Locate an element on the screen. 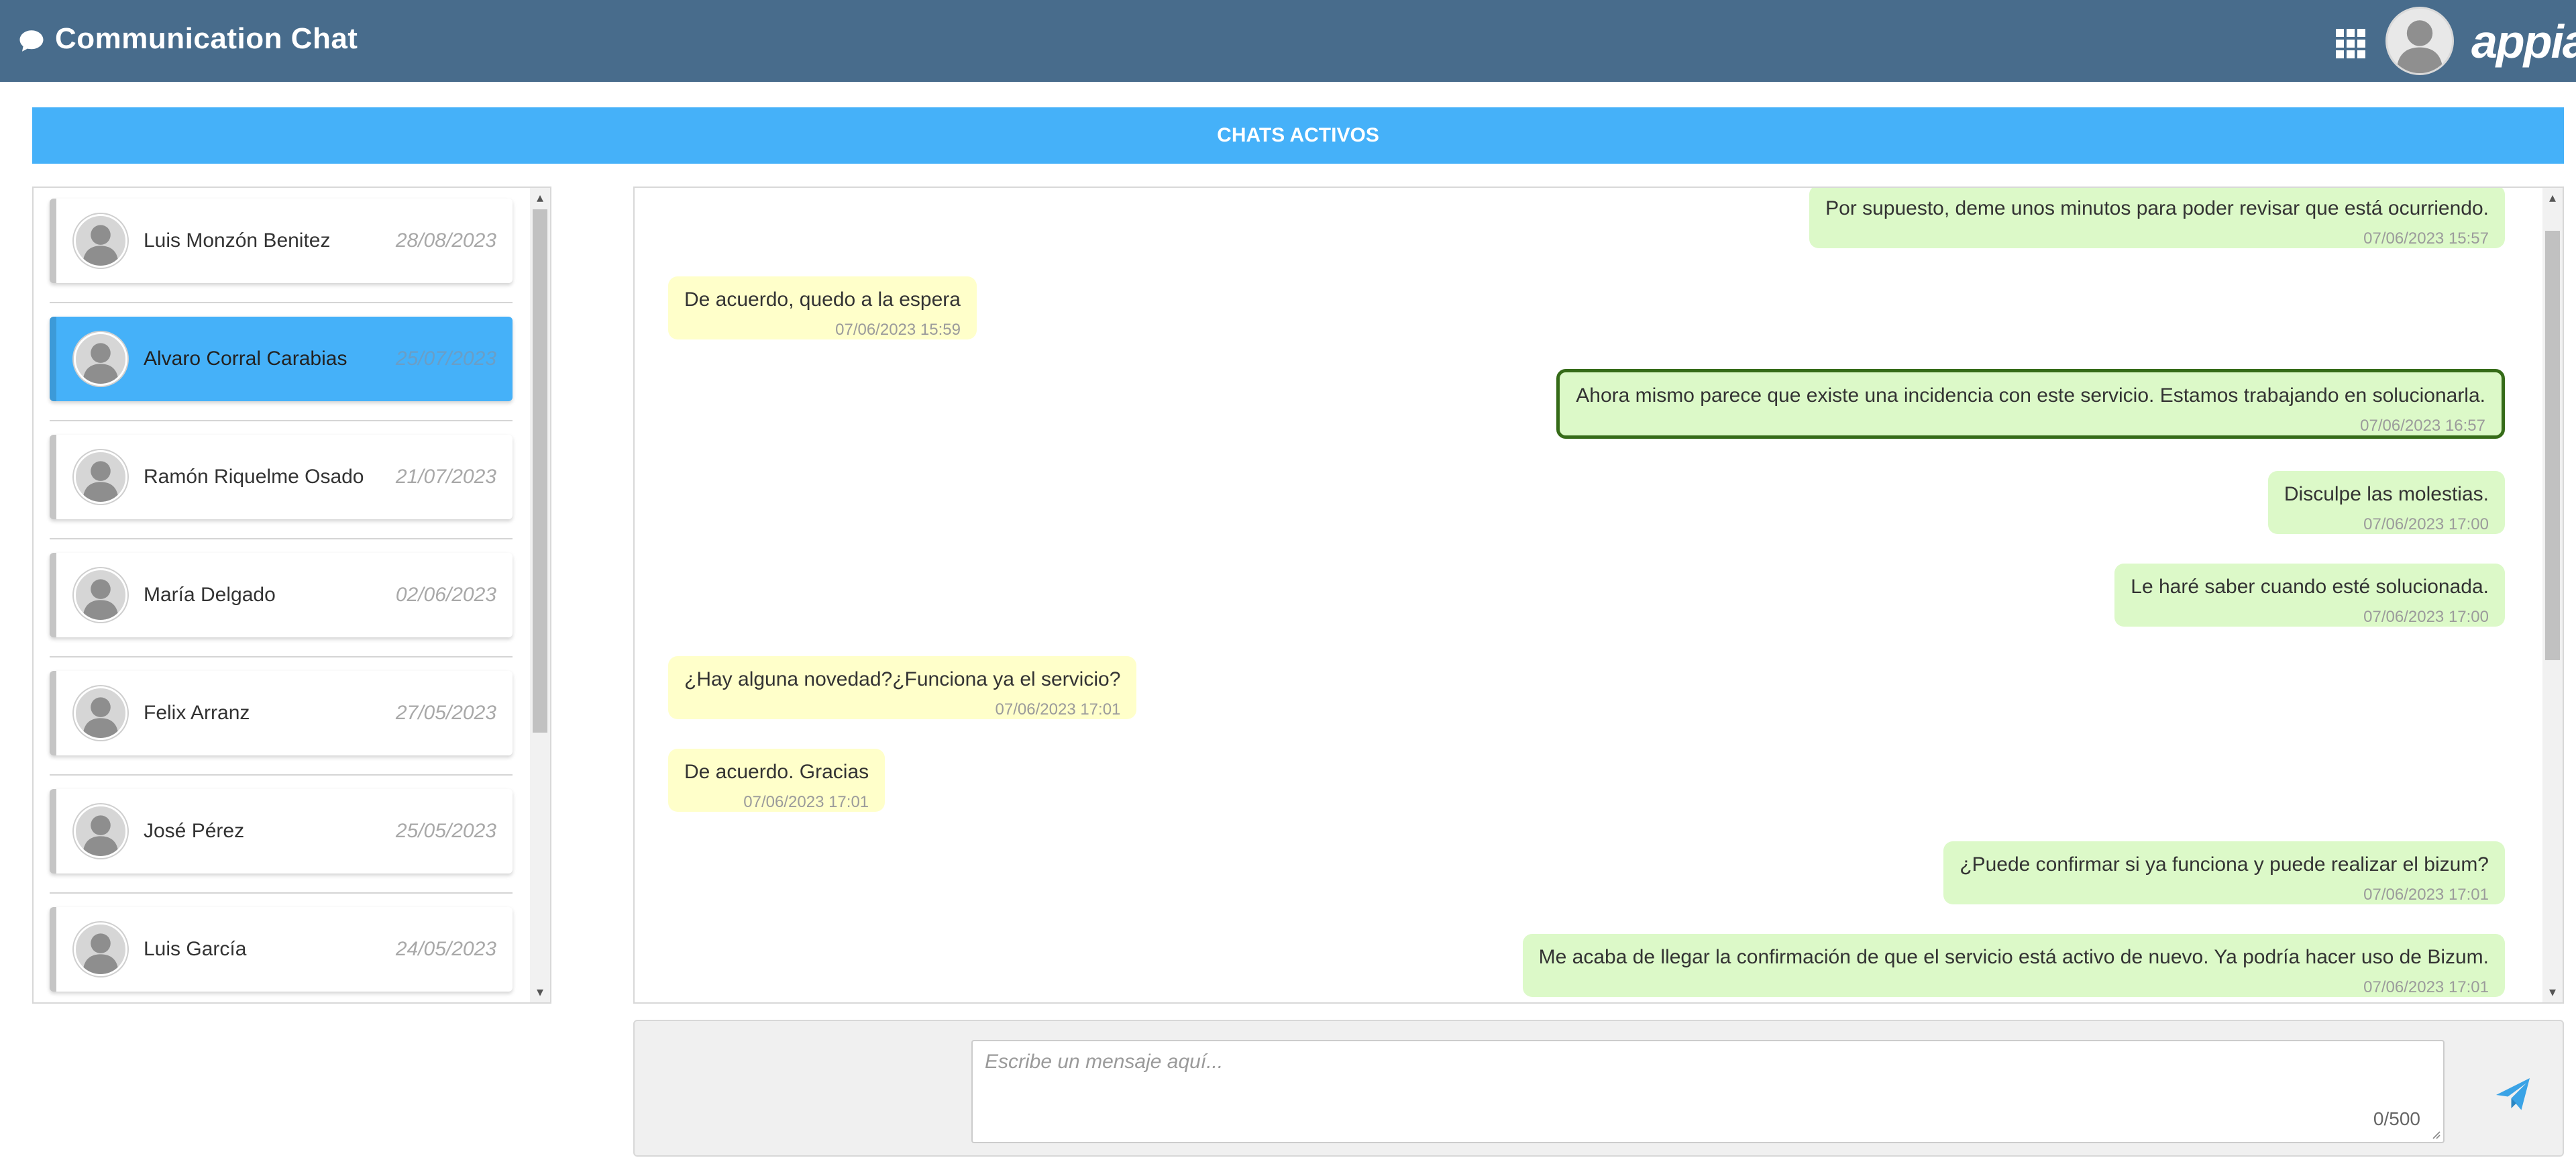  messages-scrollbar: ▴ ▾ is located at coordinates (2552, 595).